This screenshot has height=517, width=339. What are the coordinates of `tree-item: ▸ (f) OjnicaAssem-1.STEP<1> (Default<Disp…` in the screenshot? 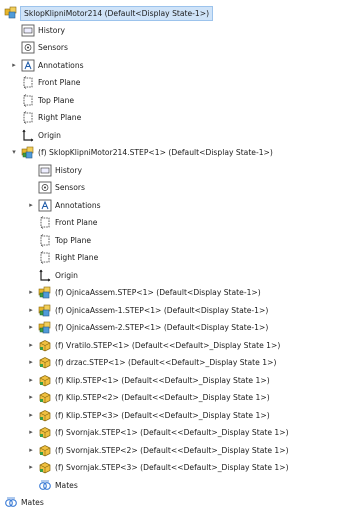 It's located at (169, 311).